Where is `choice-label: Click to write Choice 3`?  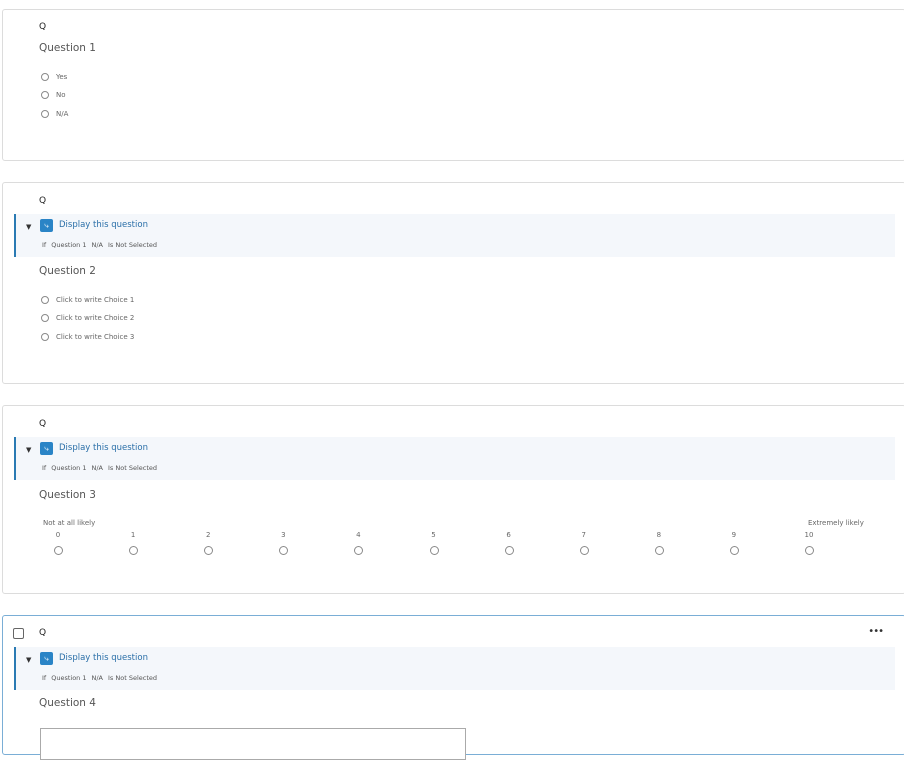 choice-label: Click to write Choice 3 is located at coordinates (95, 337).